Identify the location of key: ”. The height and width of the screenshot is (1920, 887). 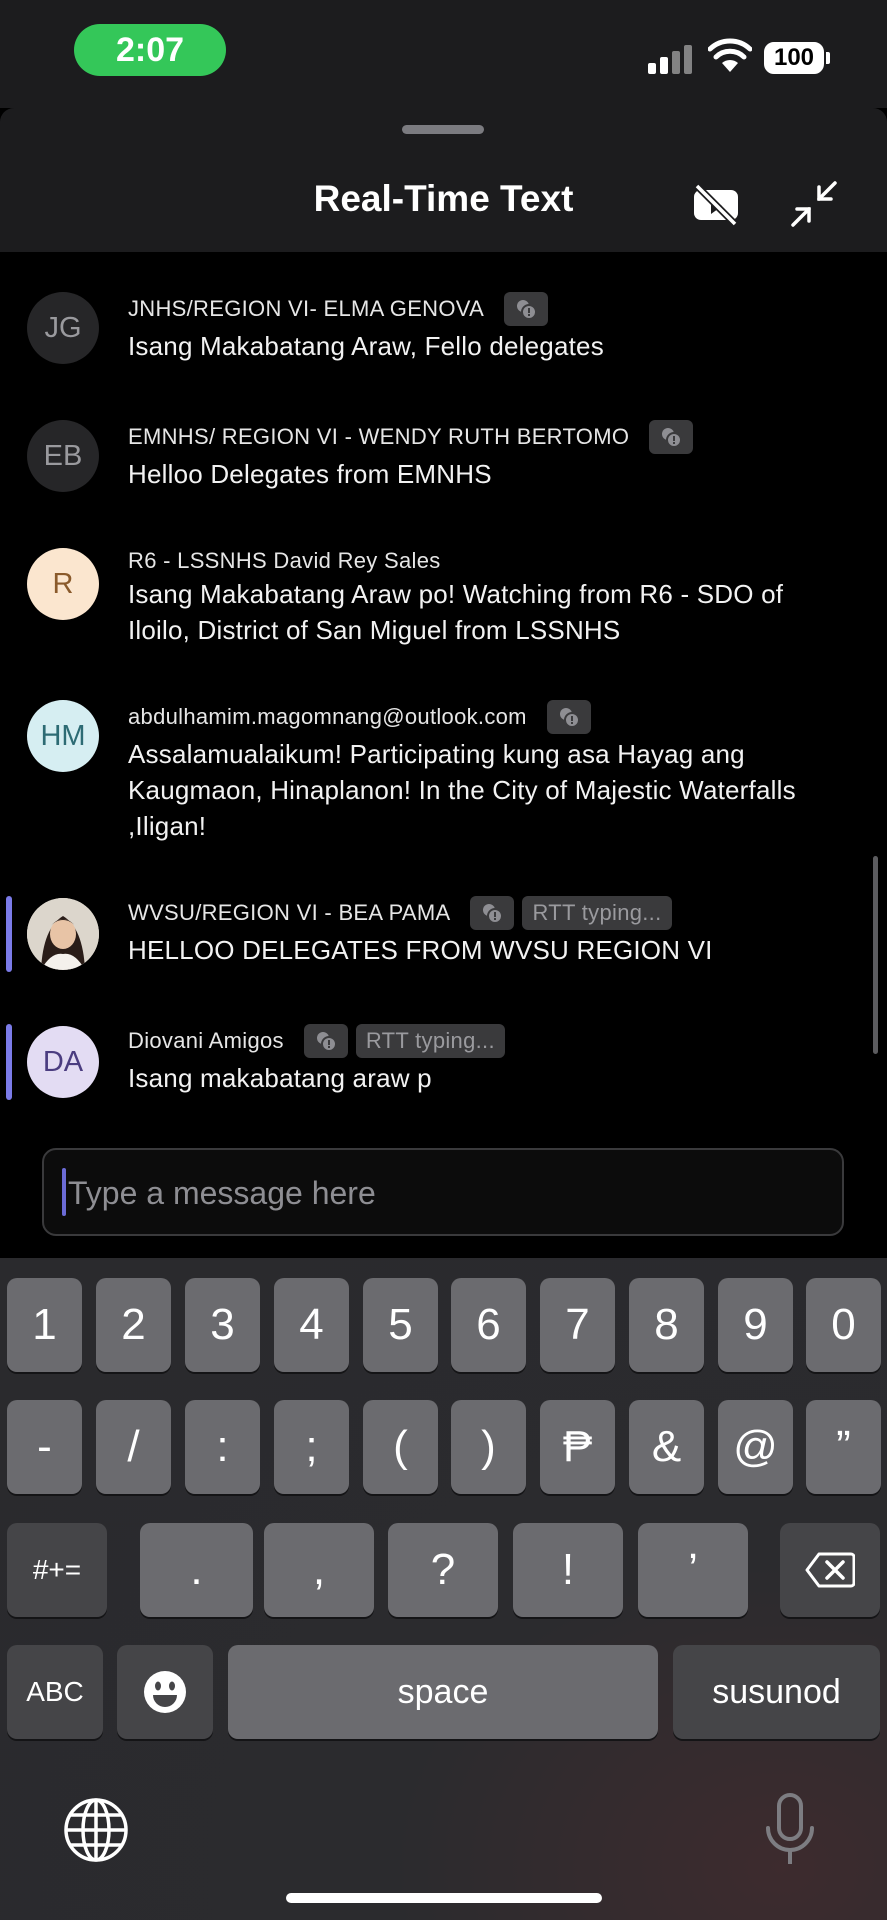
(843, 1447).